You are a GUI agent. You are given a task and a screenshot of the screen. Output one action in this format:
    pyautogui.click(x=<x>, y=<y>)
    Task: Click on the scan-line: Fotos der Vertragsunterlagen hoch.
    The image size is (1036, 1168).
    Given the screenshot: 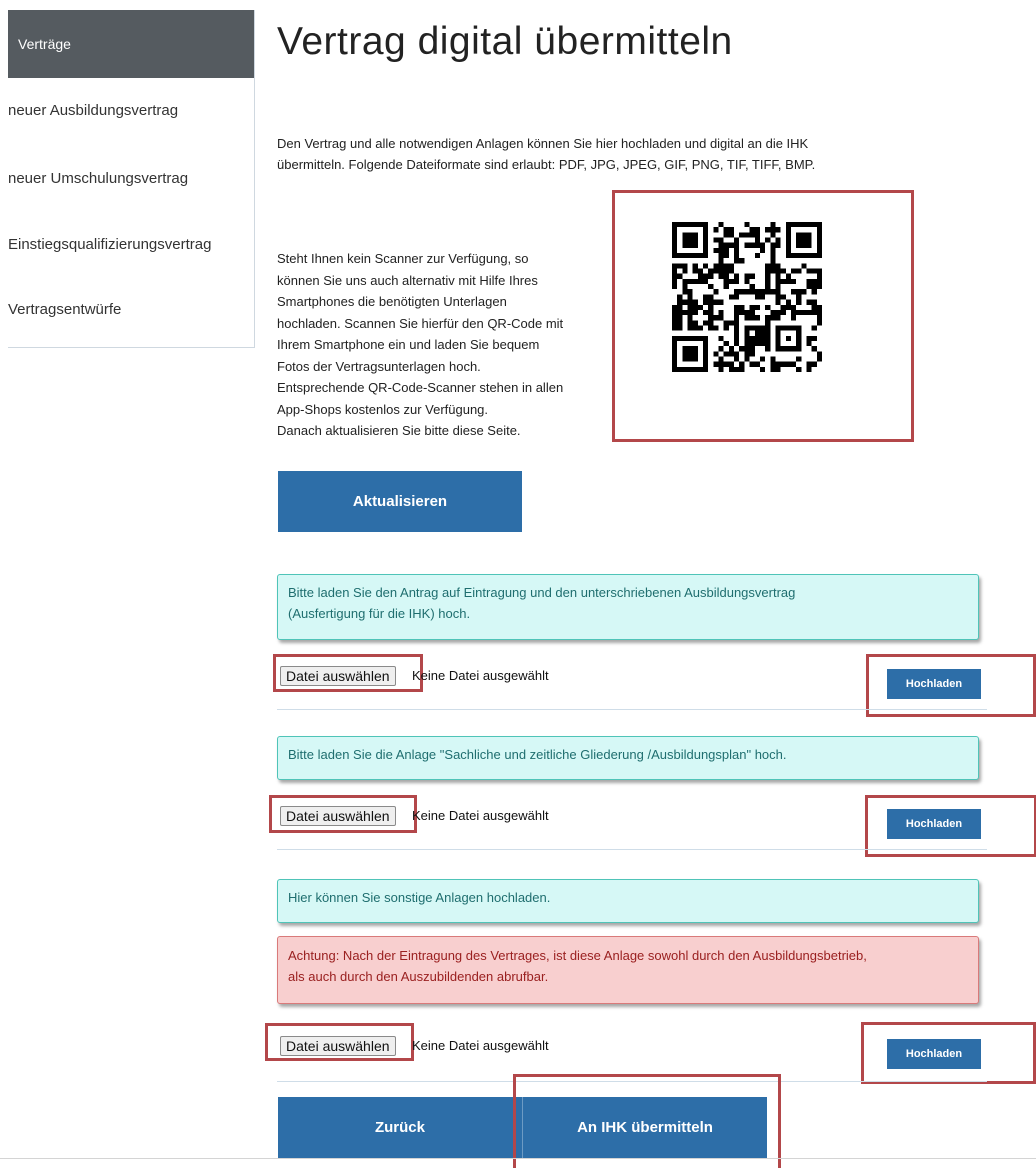 What is the action you would take?
    pyautogui.click(x=379, y=366)
    